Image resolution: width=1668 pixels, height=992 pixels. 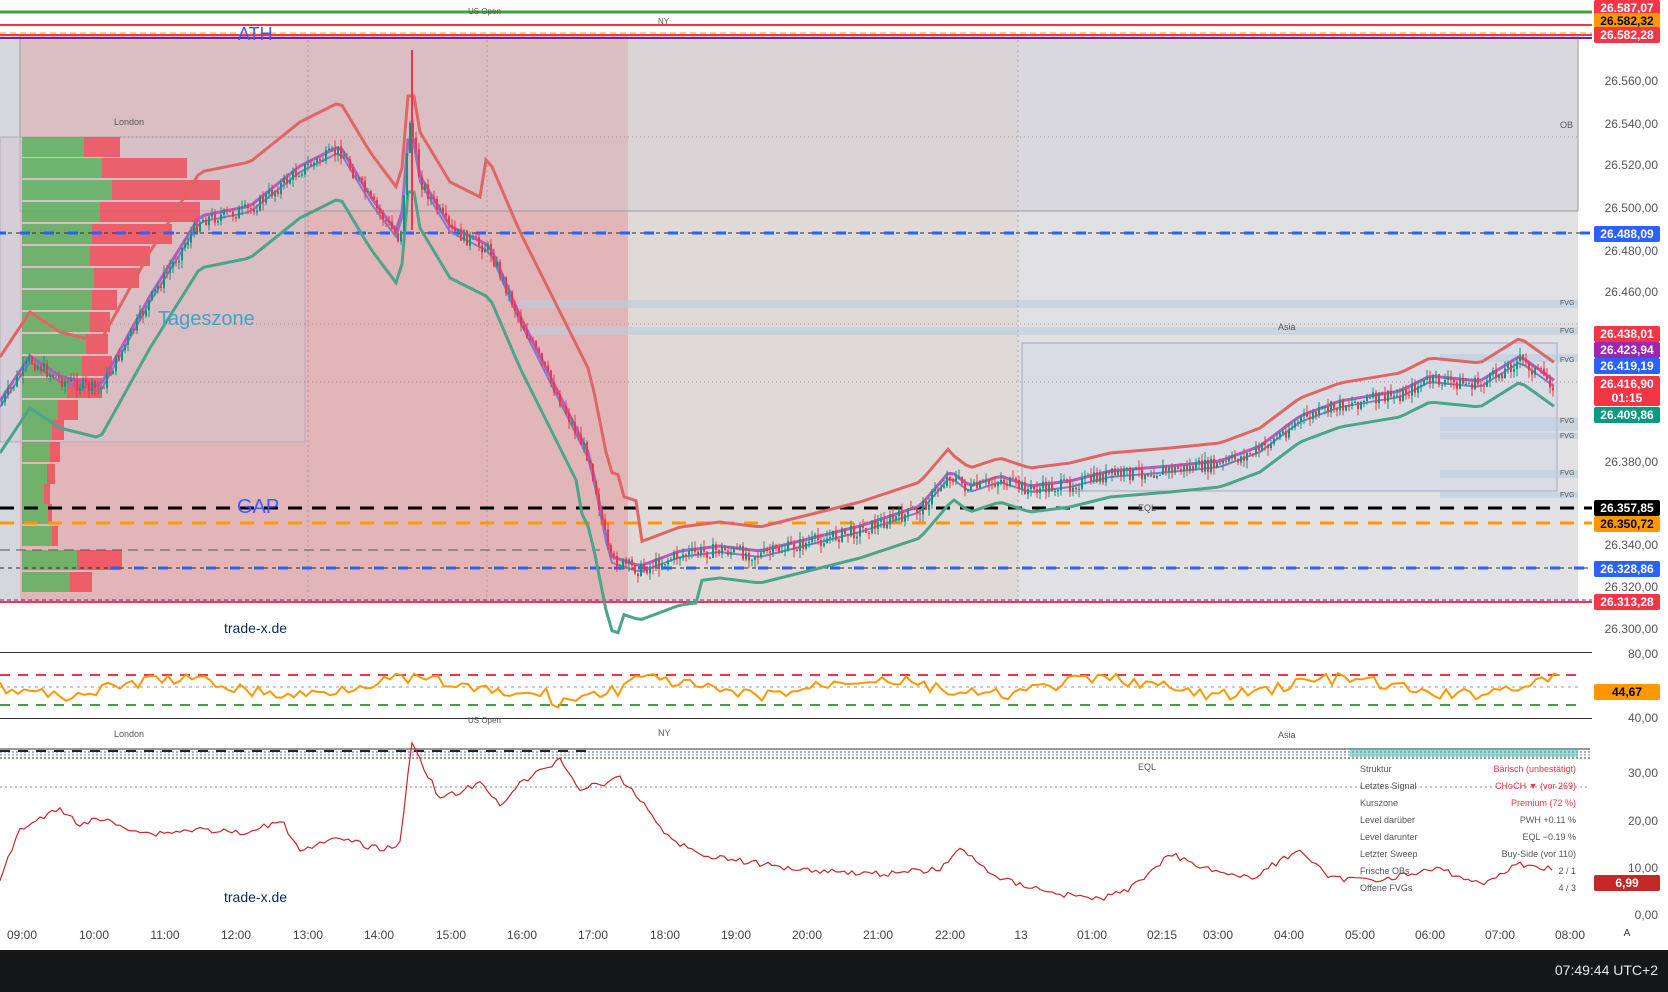 What do you see at coordinates (451, 935) in the screenshot?
I see `time-tick: 15:00` at bounding box center [451, 935].